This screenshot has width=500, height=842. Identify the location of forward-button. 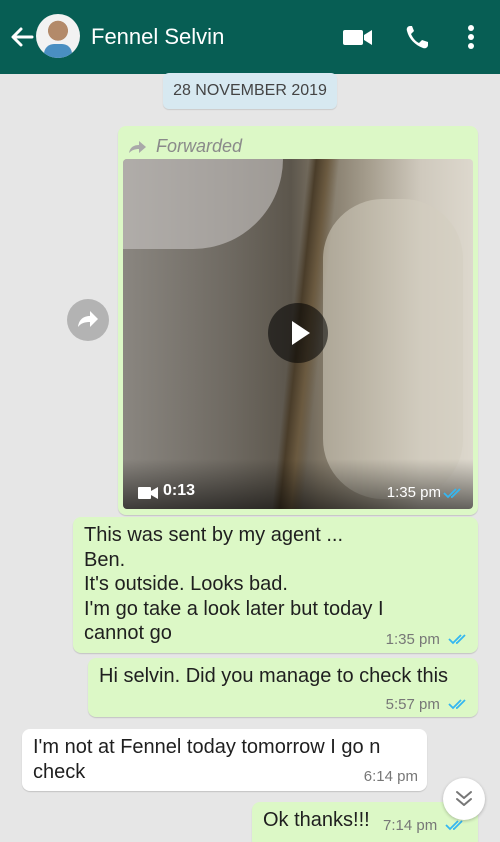
(88, 320).